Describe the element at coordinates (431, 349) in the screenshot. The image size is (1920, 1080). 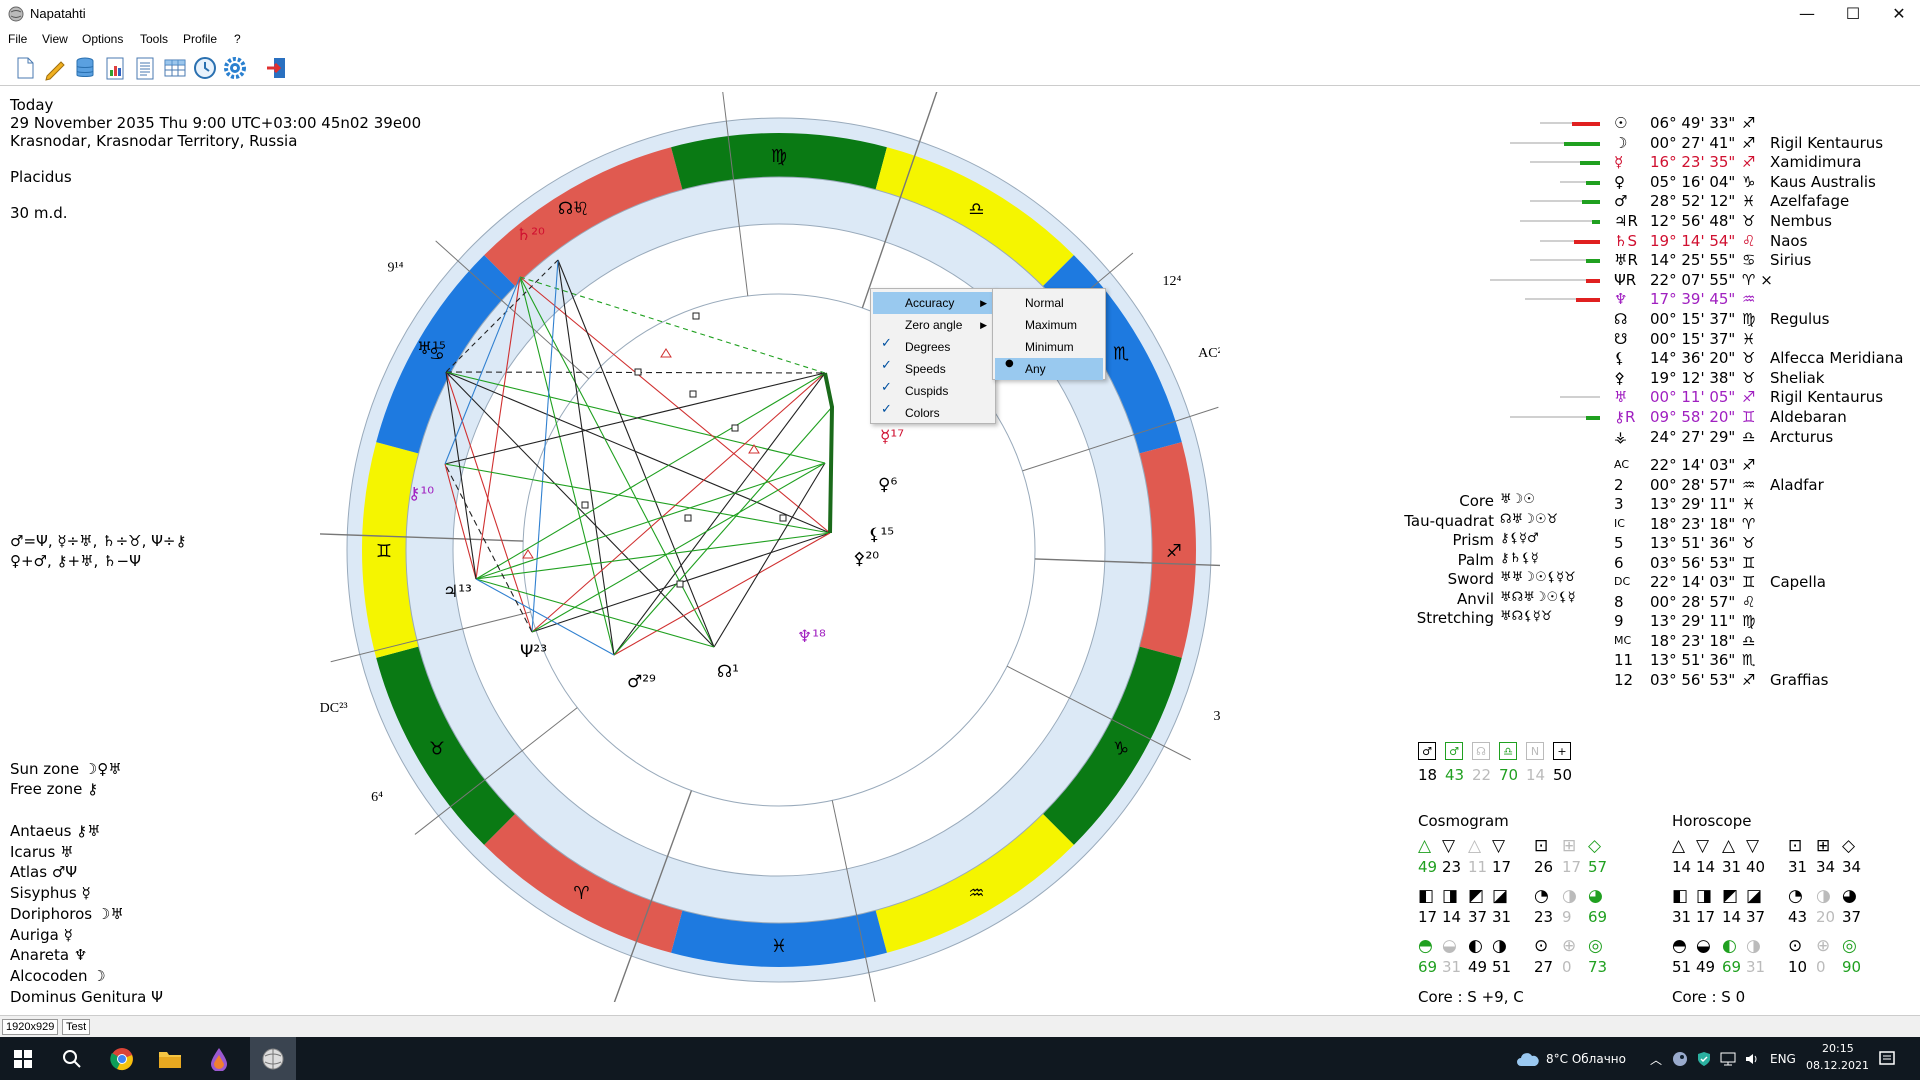
I see `planet-glyph: ♅¹⁵` at that location.